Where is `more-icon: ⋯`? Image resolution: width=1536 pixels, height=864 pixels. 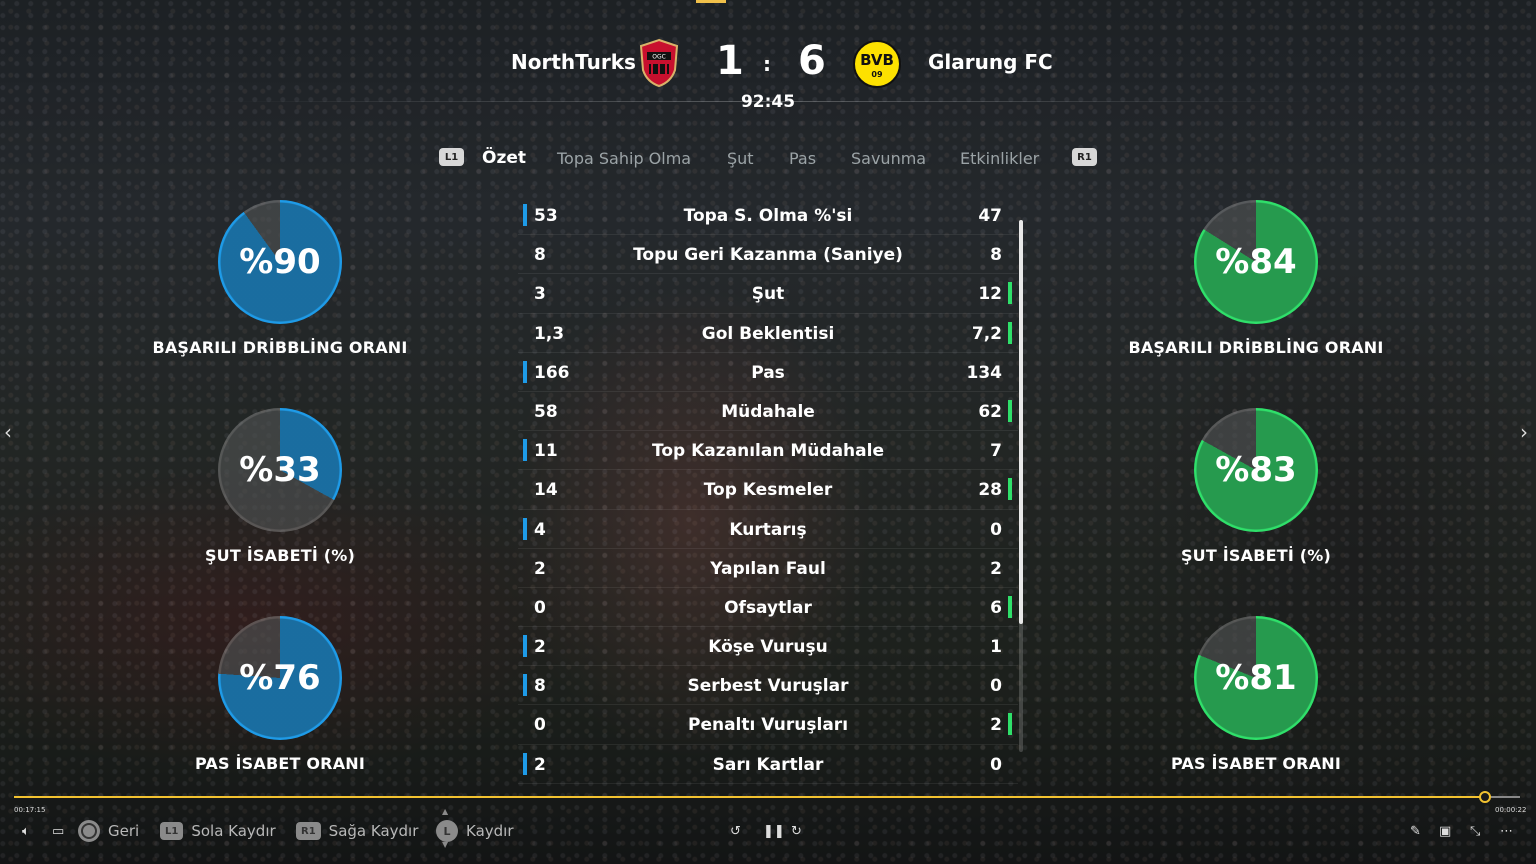
more-icon: ⋯ is located at coordinates (1506, 831).